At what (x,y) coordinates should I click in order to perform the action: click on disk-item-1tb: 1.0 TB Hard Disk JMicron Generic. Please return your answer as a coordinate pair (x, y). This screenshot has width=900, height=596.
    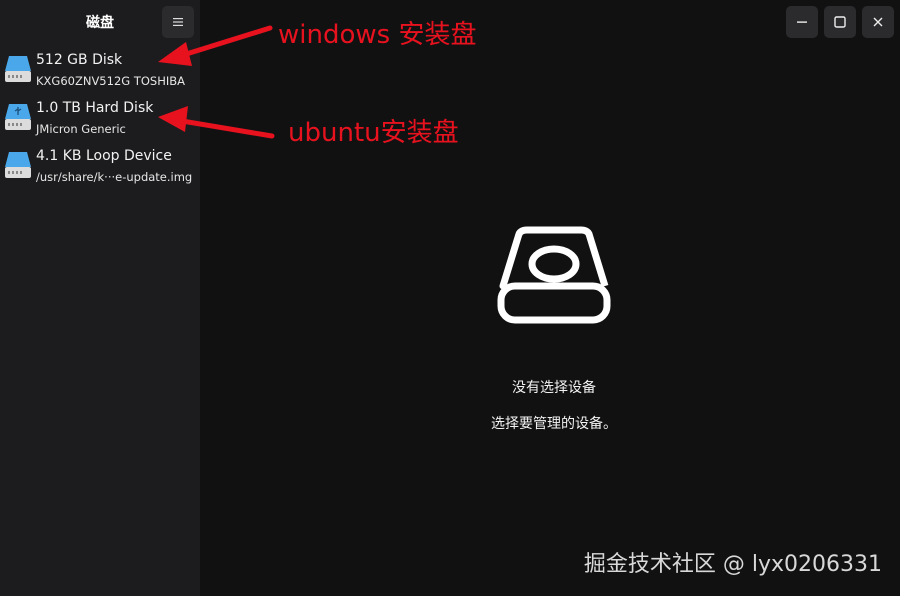
    Looking at the image, I should click on (100, 118).